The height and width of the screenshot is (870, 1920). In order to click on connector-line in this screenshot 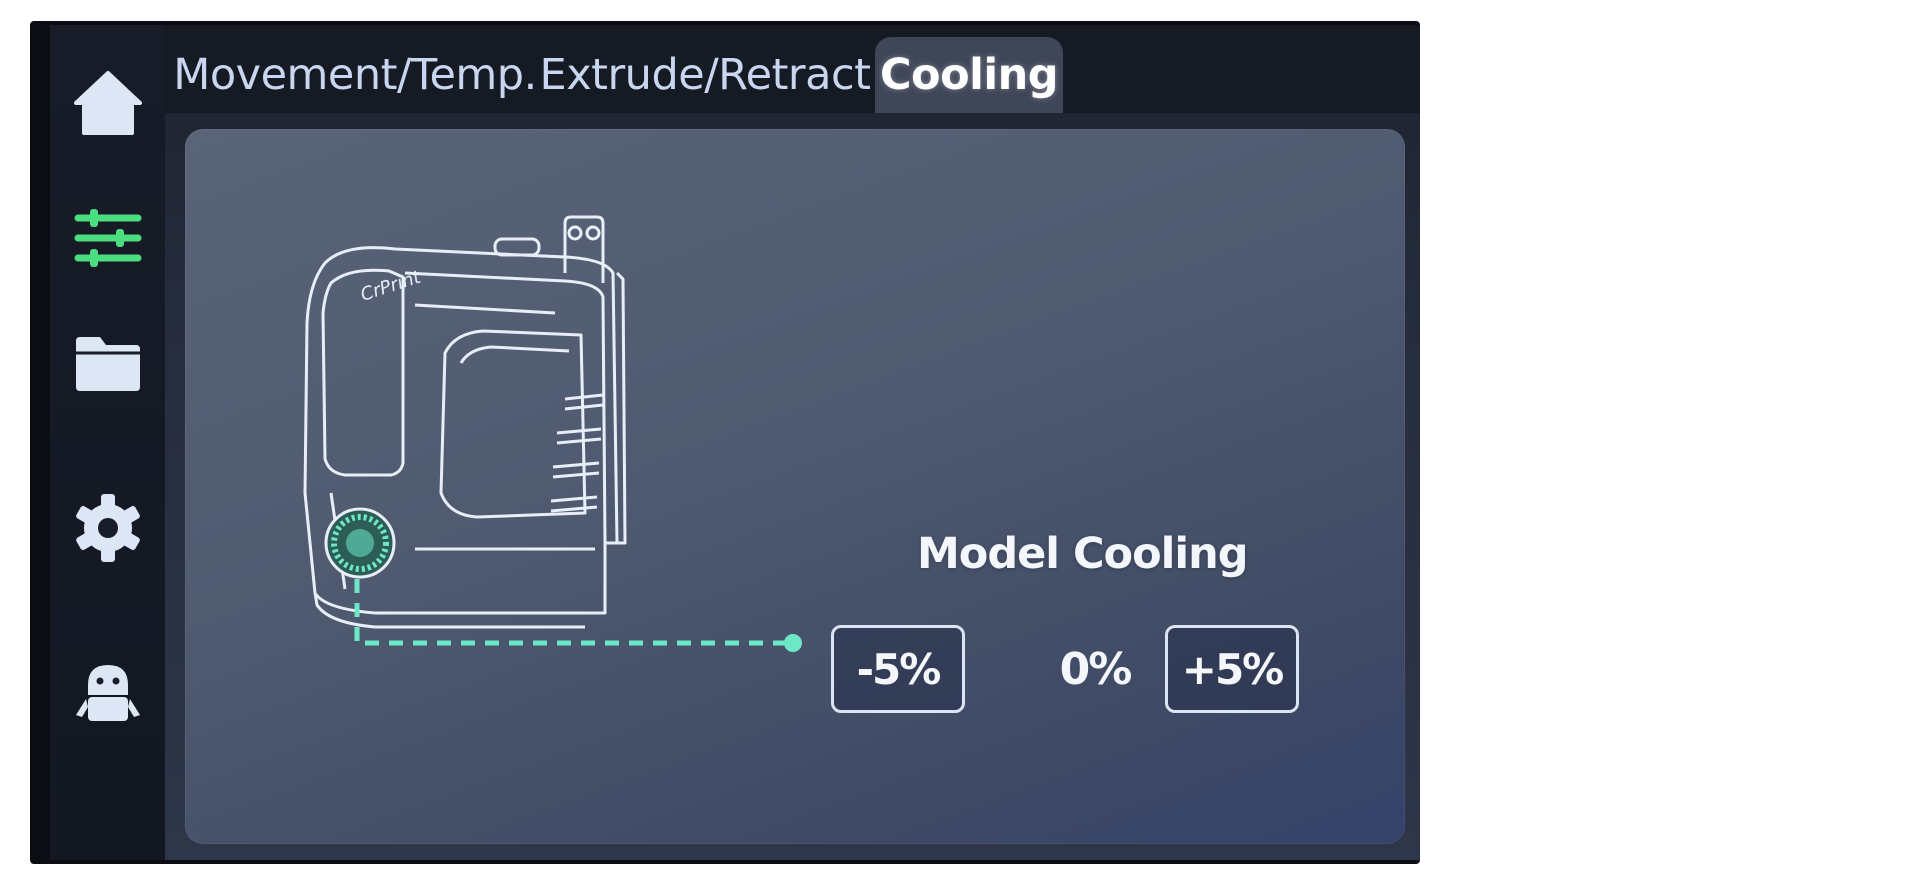, I will do `click(569, 612)`.